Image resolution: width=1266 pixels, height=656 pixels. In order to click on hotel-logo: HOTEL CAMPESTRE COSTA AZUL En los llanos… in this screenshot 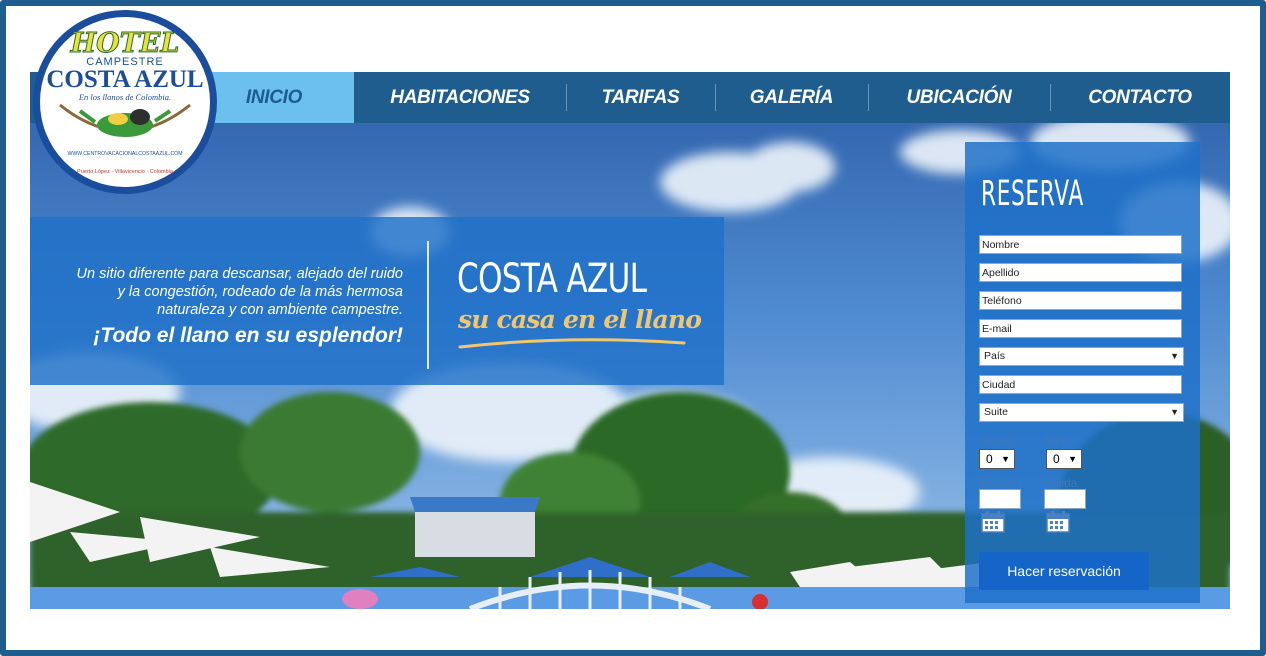, I will do `click(125, 102)`.